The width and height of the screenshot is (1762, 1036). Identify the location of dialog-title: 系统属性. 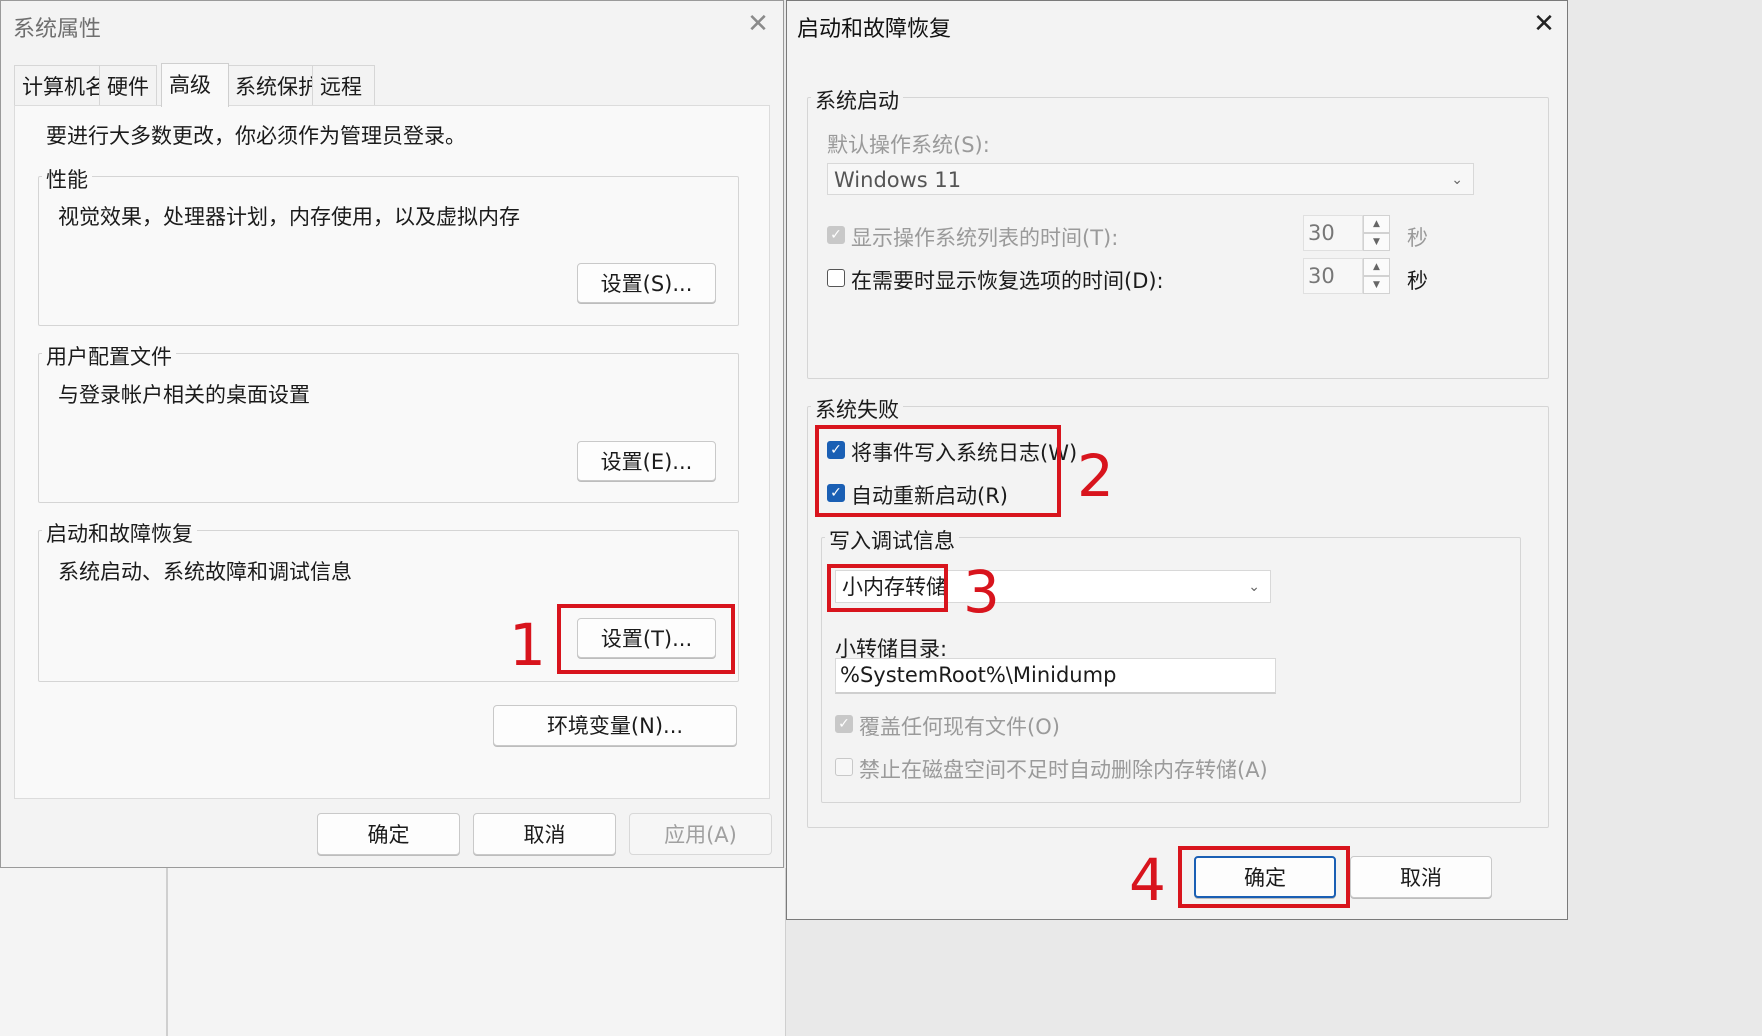
(57, 29).